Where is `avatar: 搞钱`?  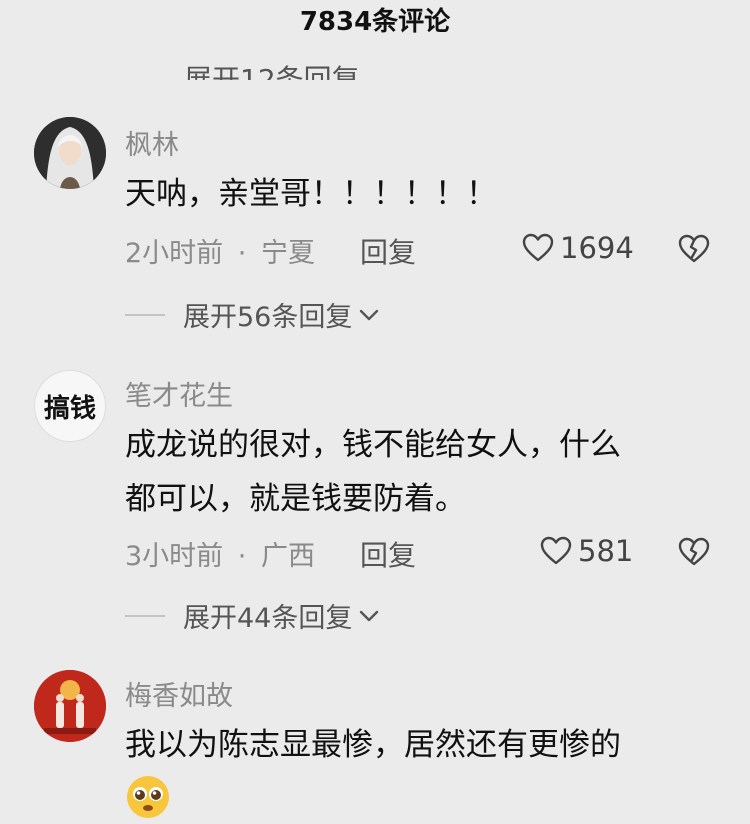 avatar: 搞钱 is located at coordinates (70, 406).